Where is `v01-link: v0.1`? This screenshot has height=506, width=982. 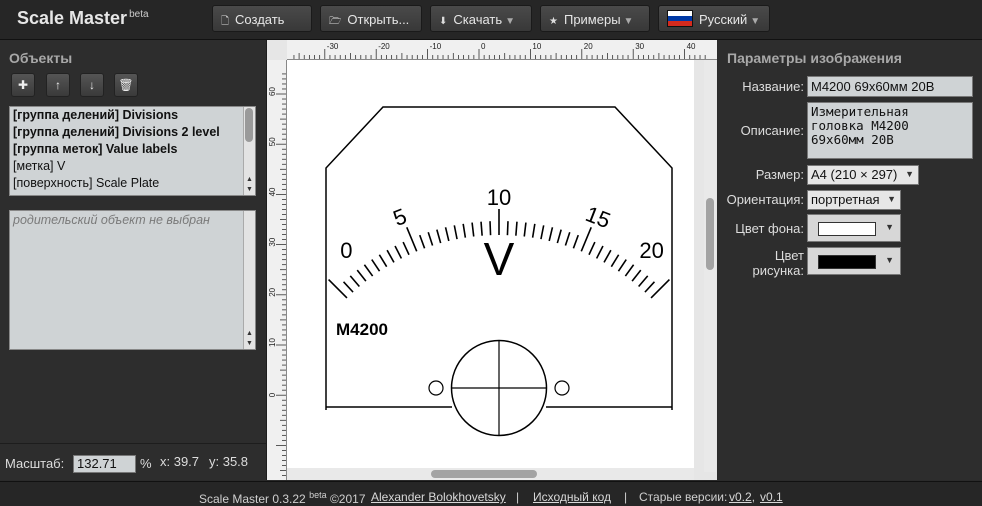 v01-link: v0.1 is located at coordinates (771, 497).